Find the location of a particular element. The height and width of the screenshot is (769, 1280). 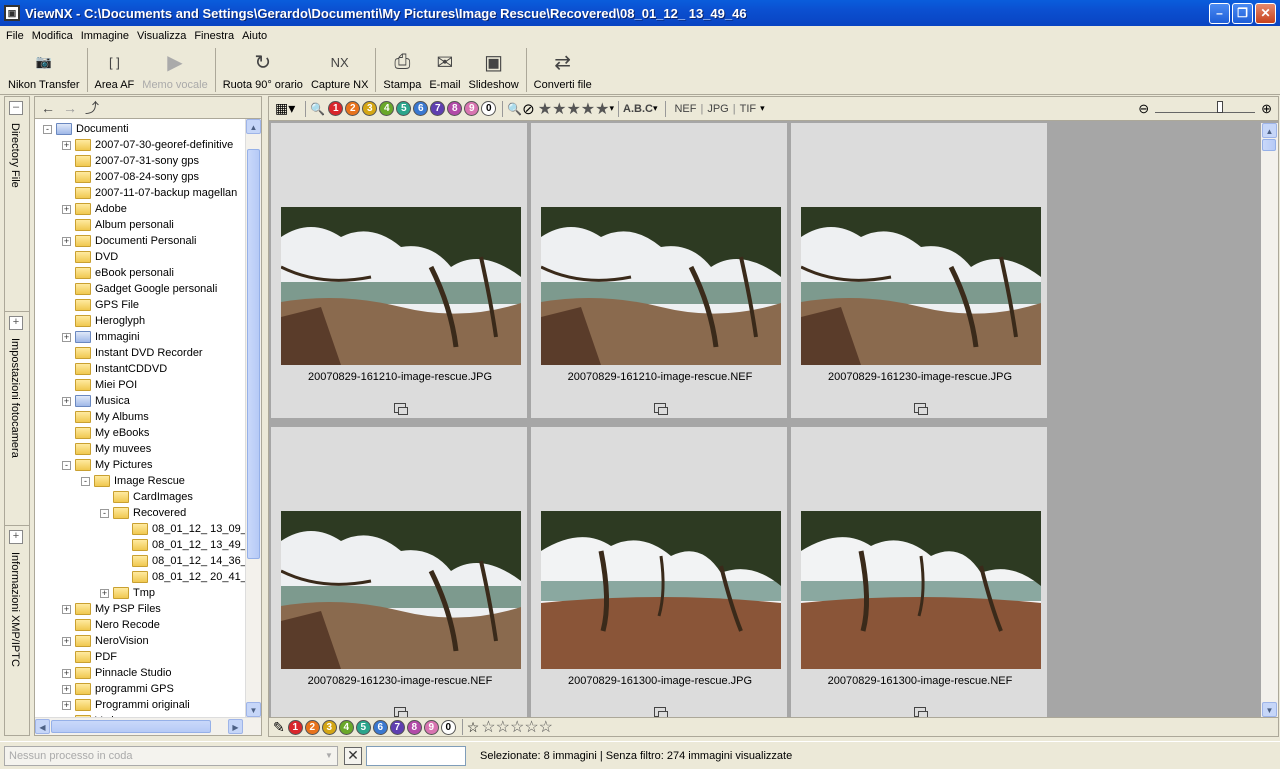

tree-node: Gadget Google personali is located at coordinates (139, 289).